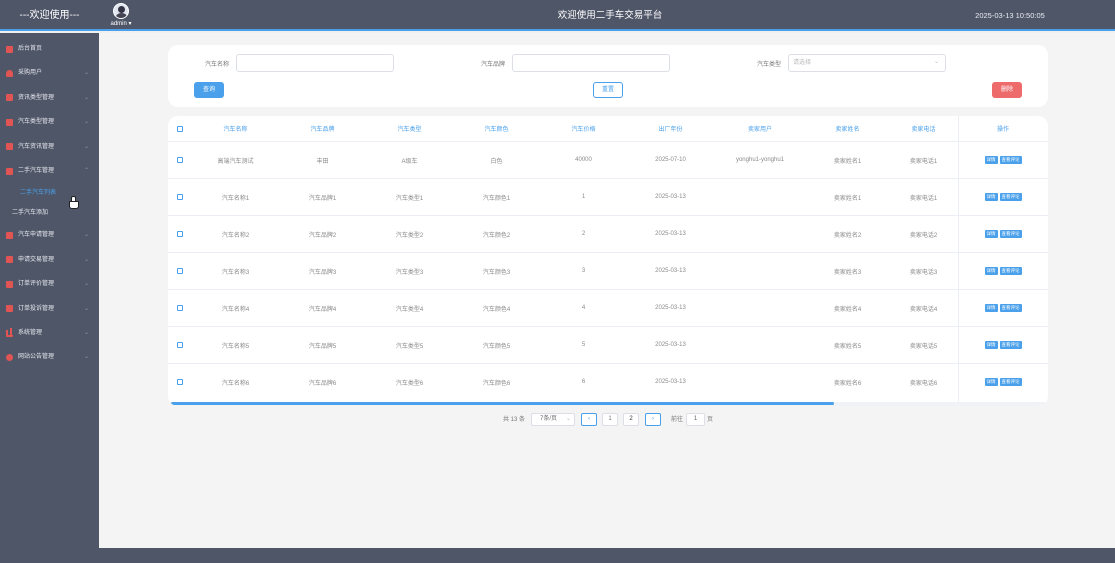 The height and width of the screenshot is (563, 1115). I want to click on chevron-up-icon: ⌃, so click(86, 170).